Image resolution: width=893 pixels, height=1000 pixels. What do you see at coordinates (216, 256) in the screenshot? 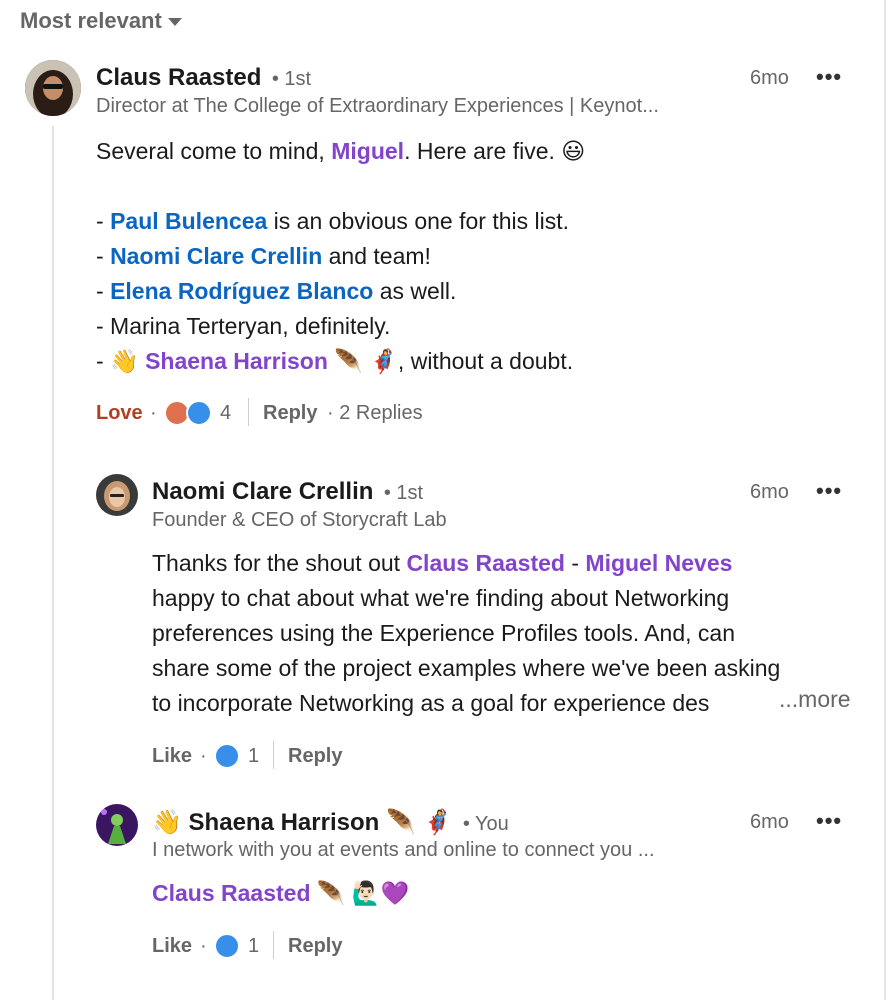
I see `mention-link: Naomi Clare Crellin` at bounding box center [216, 256].